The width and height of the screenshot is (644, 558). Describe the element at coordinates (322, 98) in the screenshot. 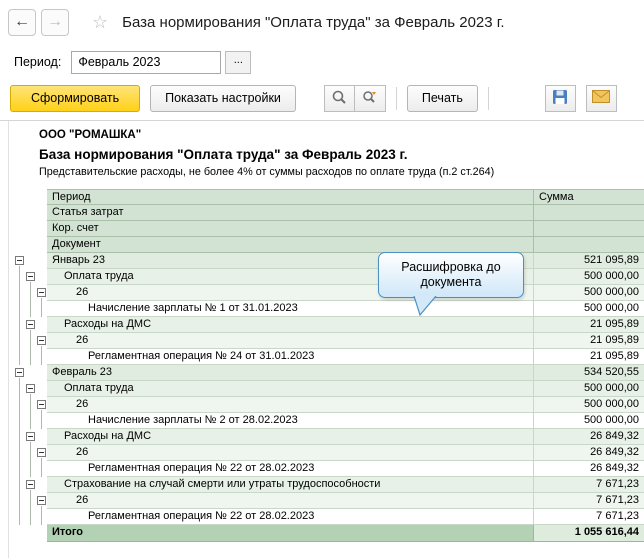

I see `report-toolbar: Сформировать Показать настройки Печать` at that location.